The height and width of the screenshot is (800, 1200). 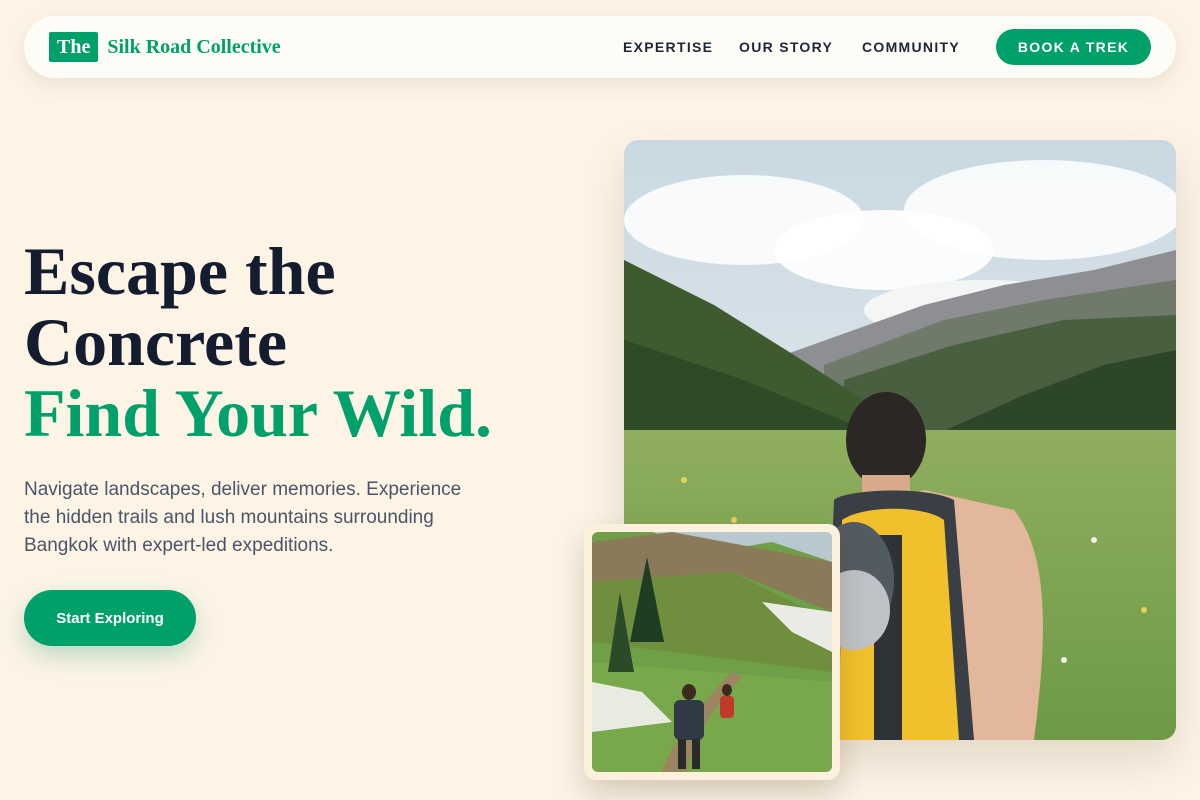 What do you see at coordinates (911, 47) in the screenshot?
I see `nav-link-community: COMMUNITY` at bounding box center [911, 47].